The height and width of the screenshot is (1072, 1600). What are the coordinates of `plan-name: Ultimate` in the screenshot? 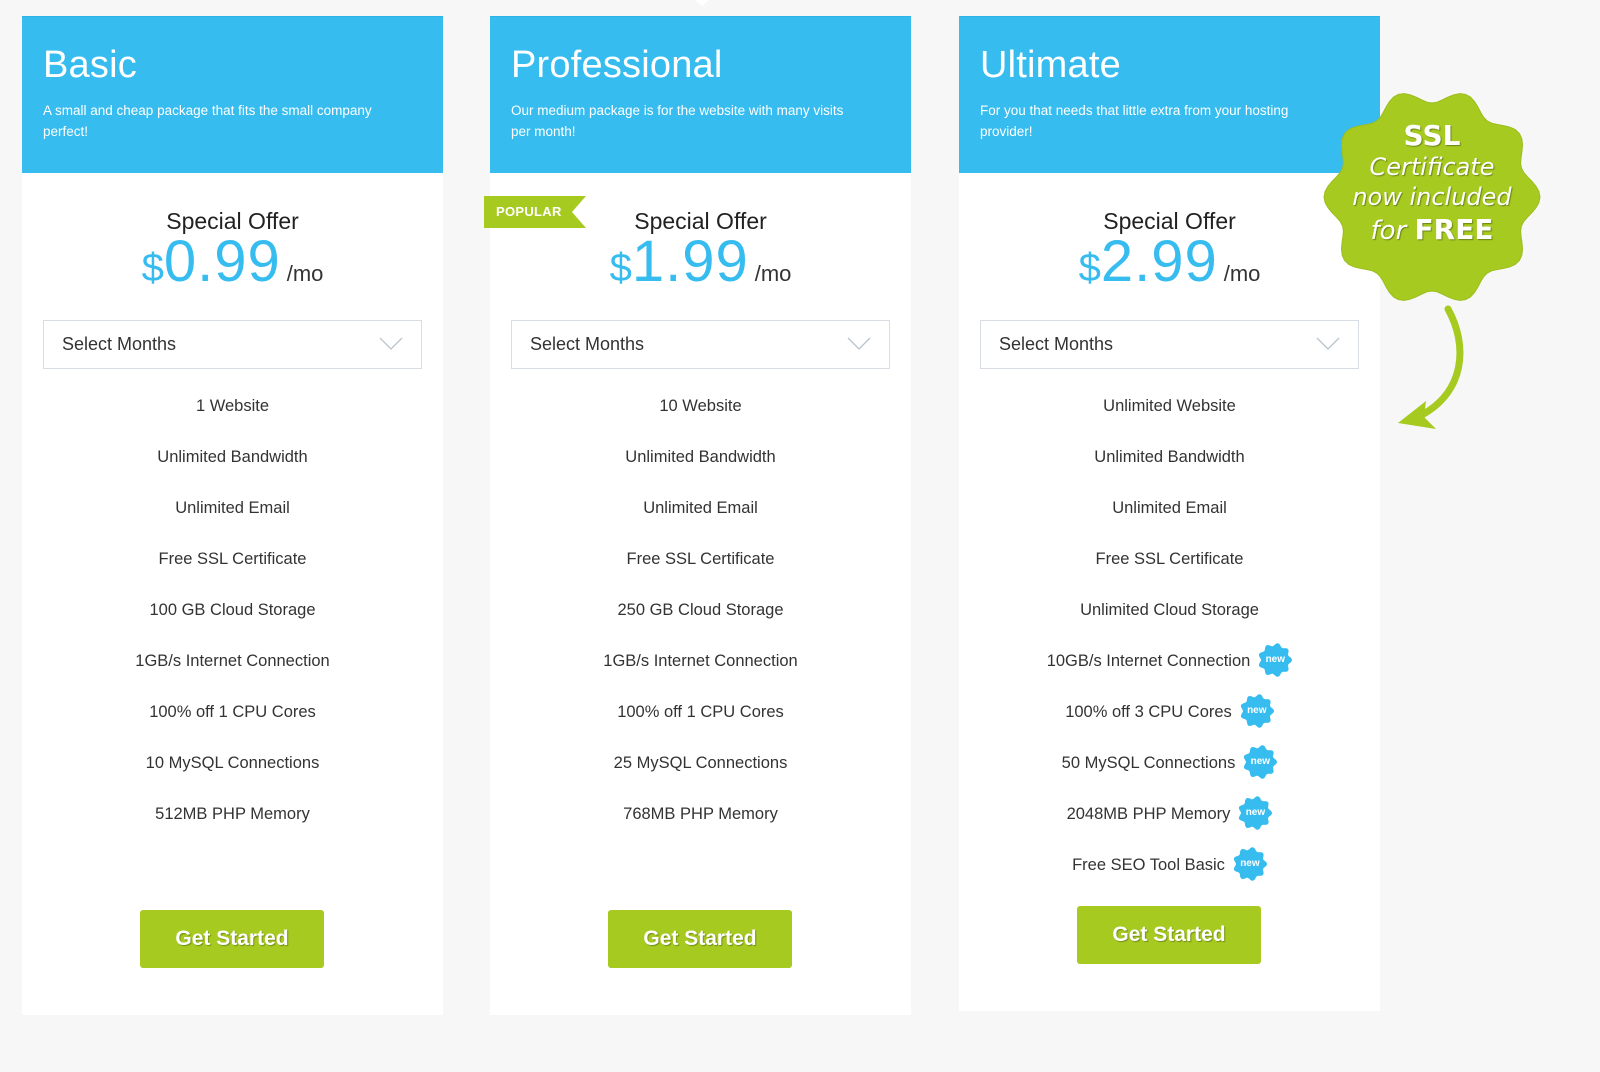 It's located at (1050, 65).